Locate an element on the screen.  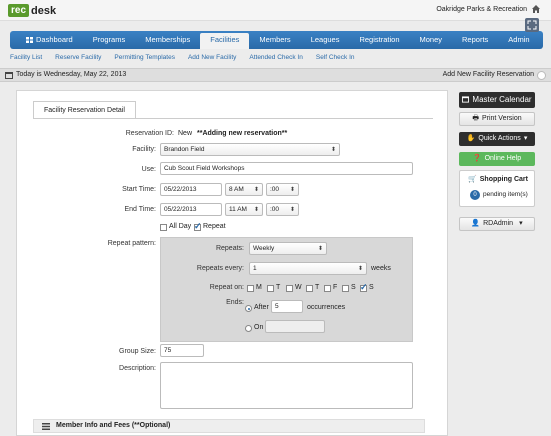
tab-divider is located at coordinates (233, 118).